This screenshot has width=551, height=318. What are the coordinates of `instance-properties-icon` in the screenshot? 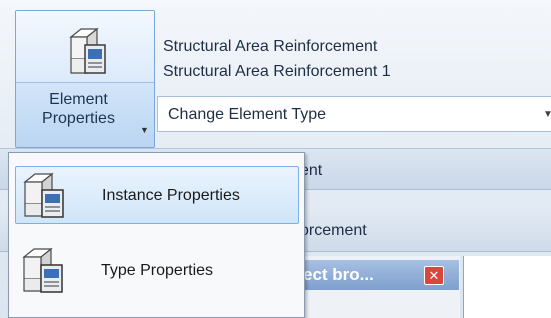 It's located at (43, 195).